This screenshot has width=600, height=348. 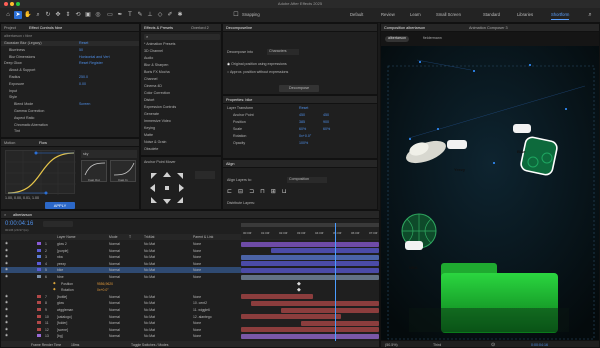 What do you see at coordinates (335, 282) in the screenshot?
I see `current-time-indicator` at bounding box center [335, 282].